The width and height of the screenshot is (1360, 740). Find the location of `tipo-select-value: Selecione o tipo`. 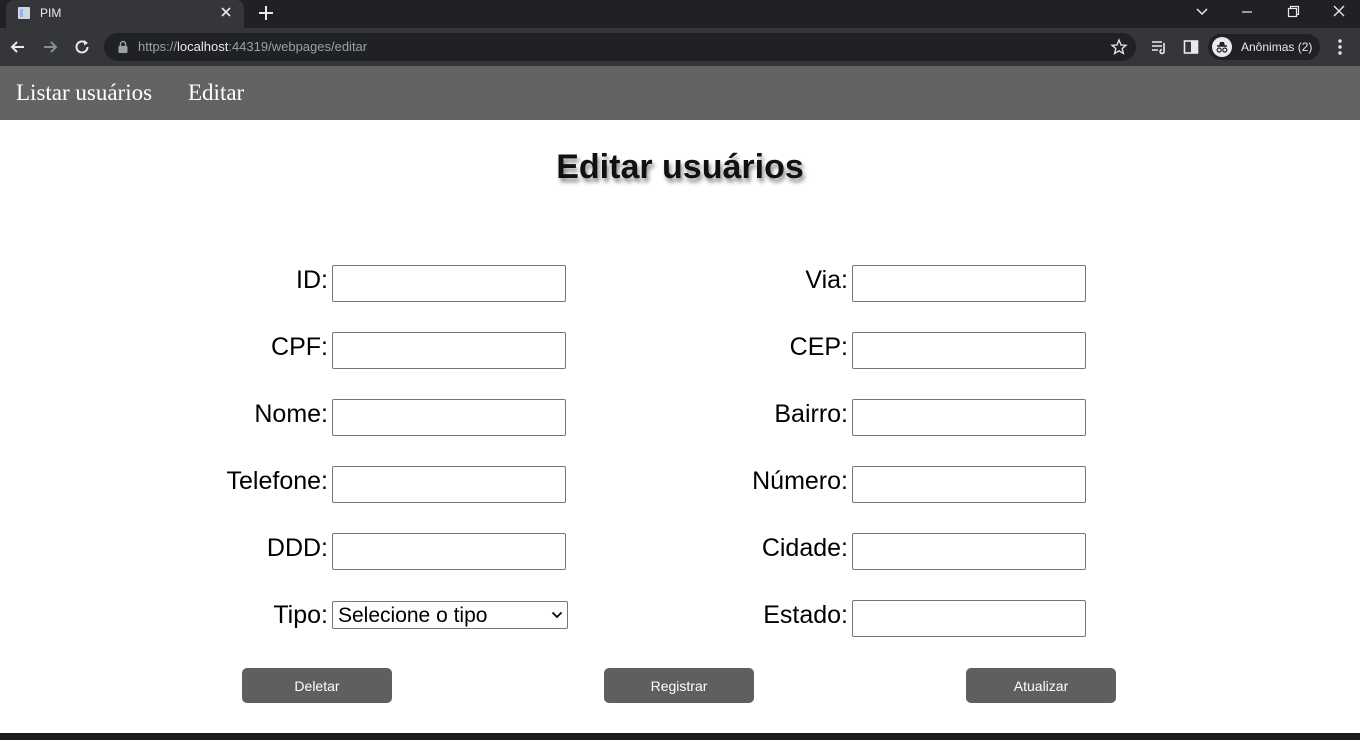

tipo-select-value: Selecione o tipo is located at coordinates (413, 615).